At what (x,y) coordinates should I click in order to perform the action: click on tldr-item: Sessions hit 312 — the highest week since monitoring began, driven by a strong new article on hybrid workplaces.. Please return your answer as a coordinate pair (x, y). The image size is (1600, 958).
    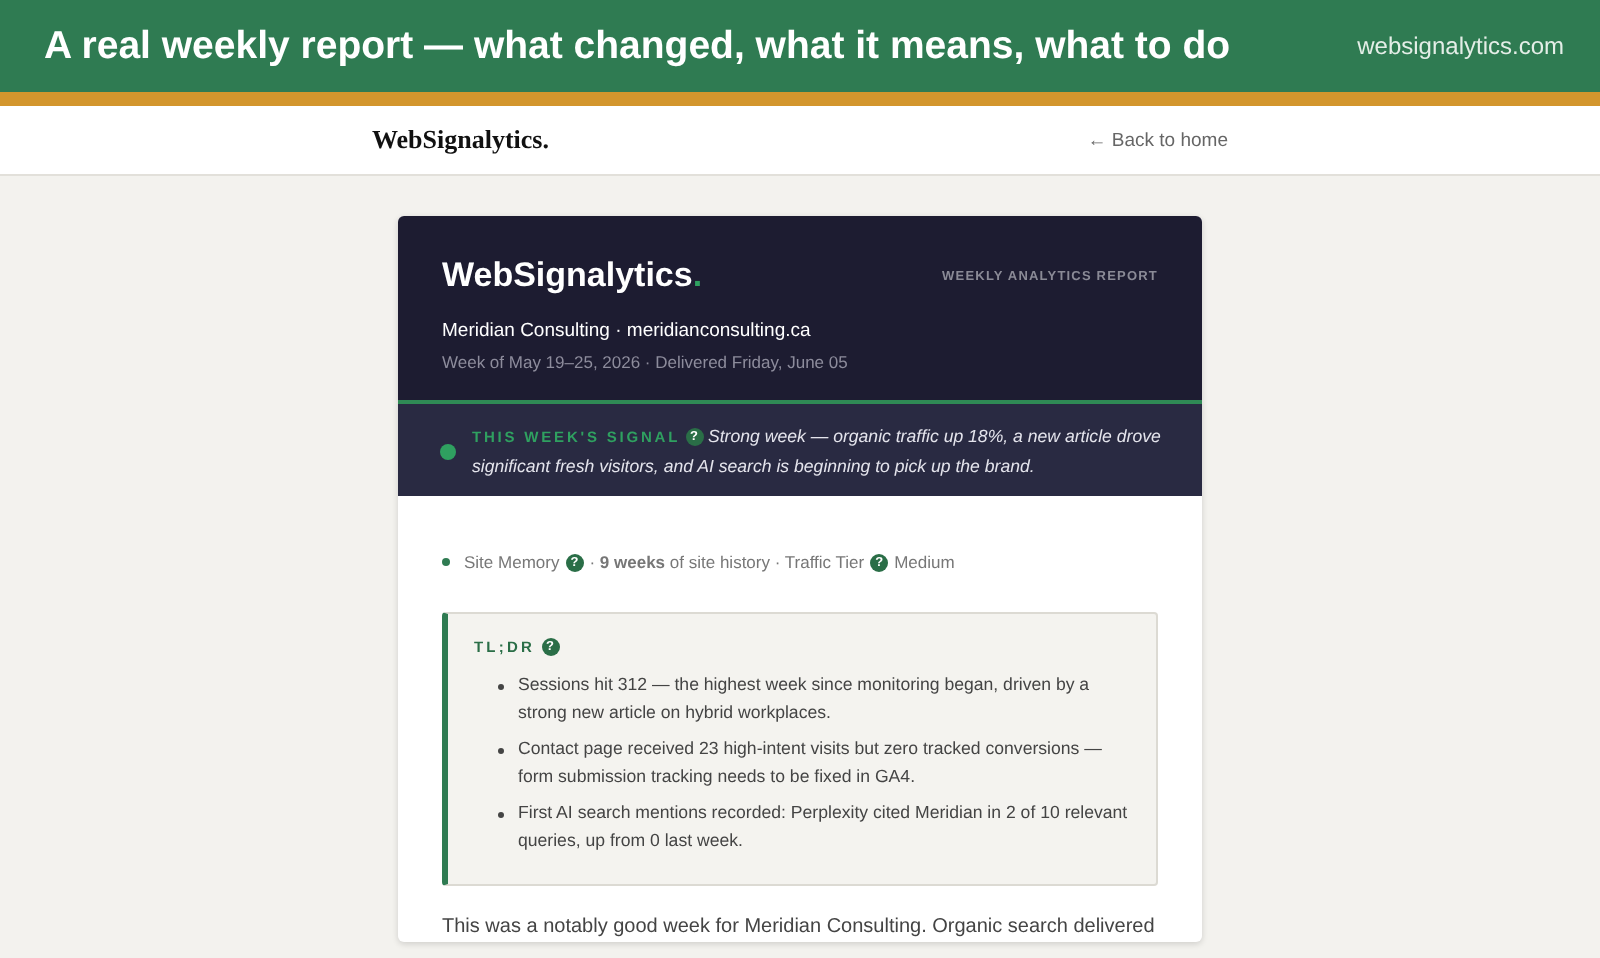
    Looking at the image, I should click on (805, 699).